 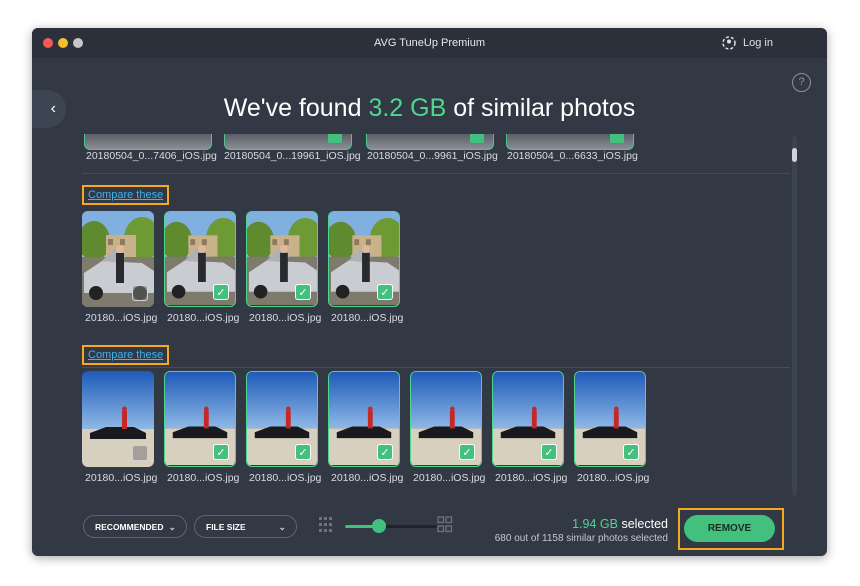 What do you see at coordinates (379, 526) in the screenshot?
I see `zoom-slider-handle` at bounding box center [379, 526].